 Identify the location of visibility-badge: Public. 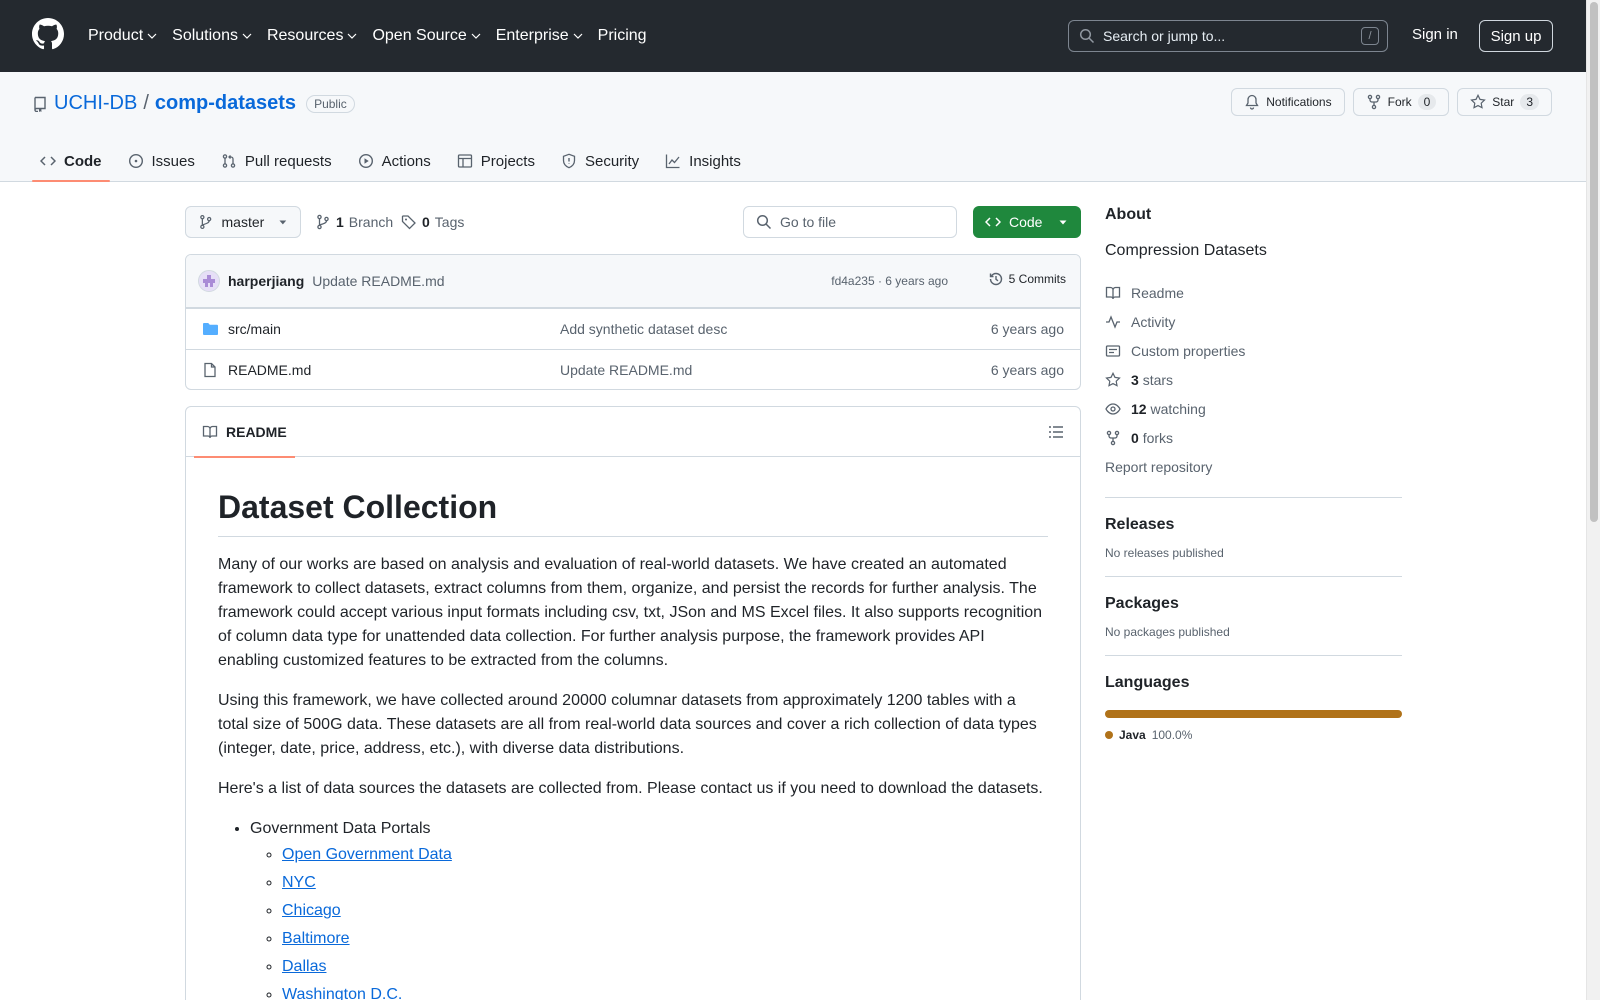
(330, 103).